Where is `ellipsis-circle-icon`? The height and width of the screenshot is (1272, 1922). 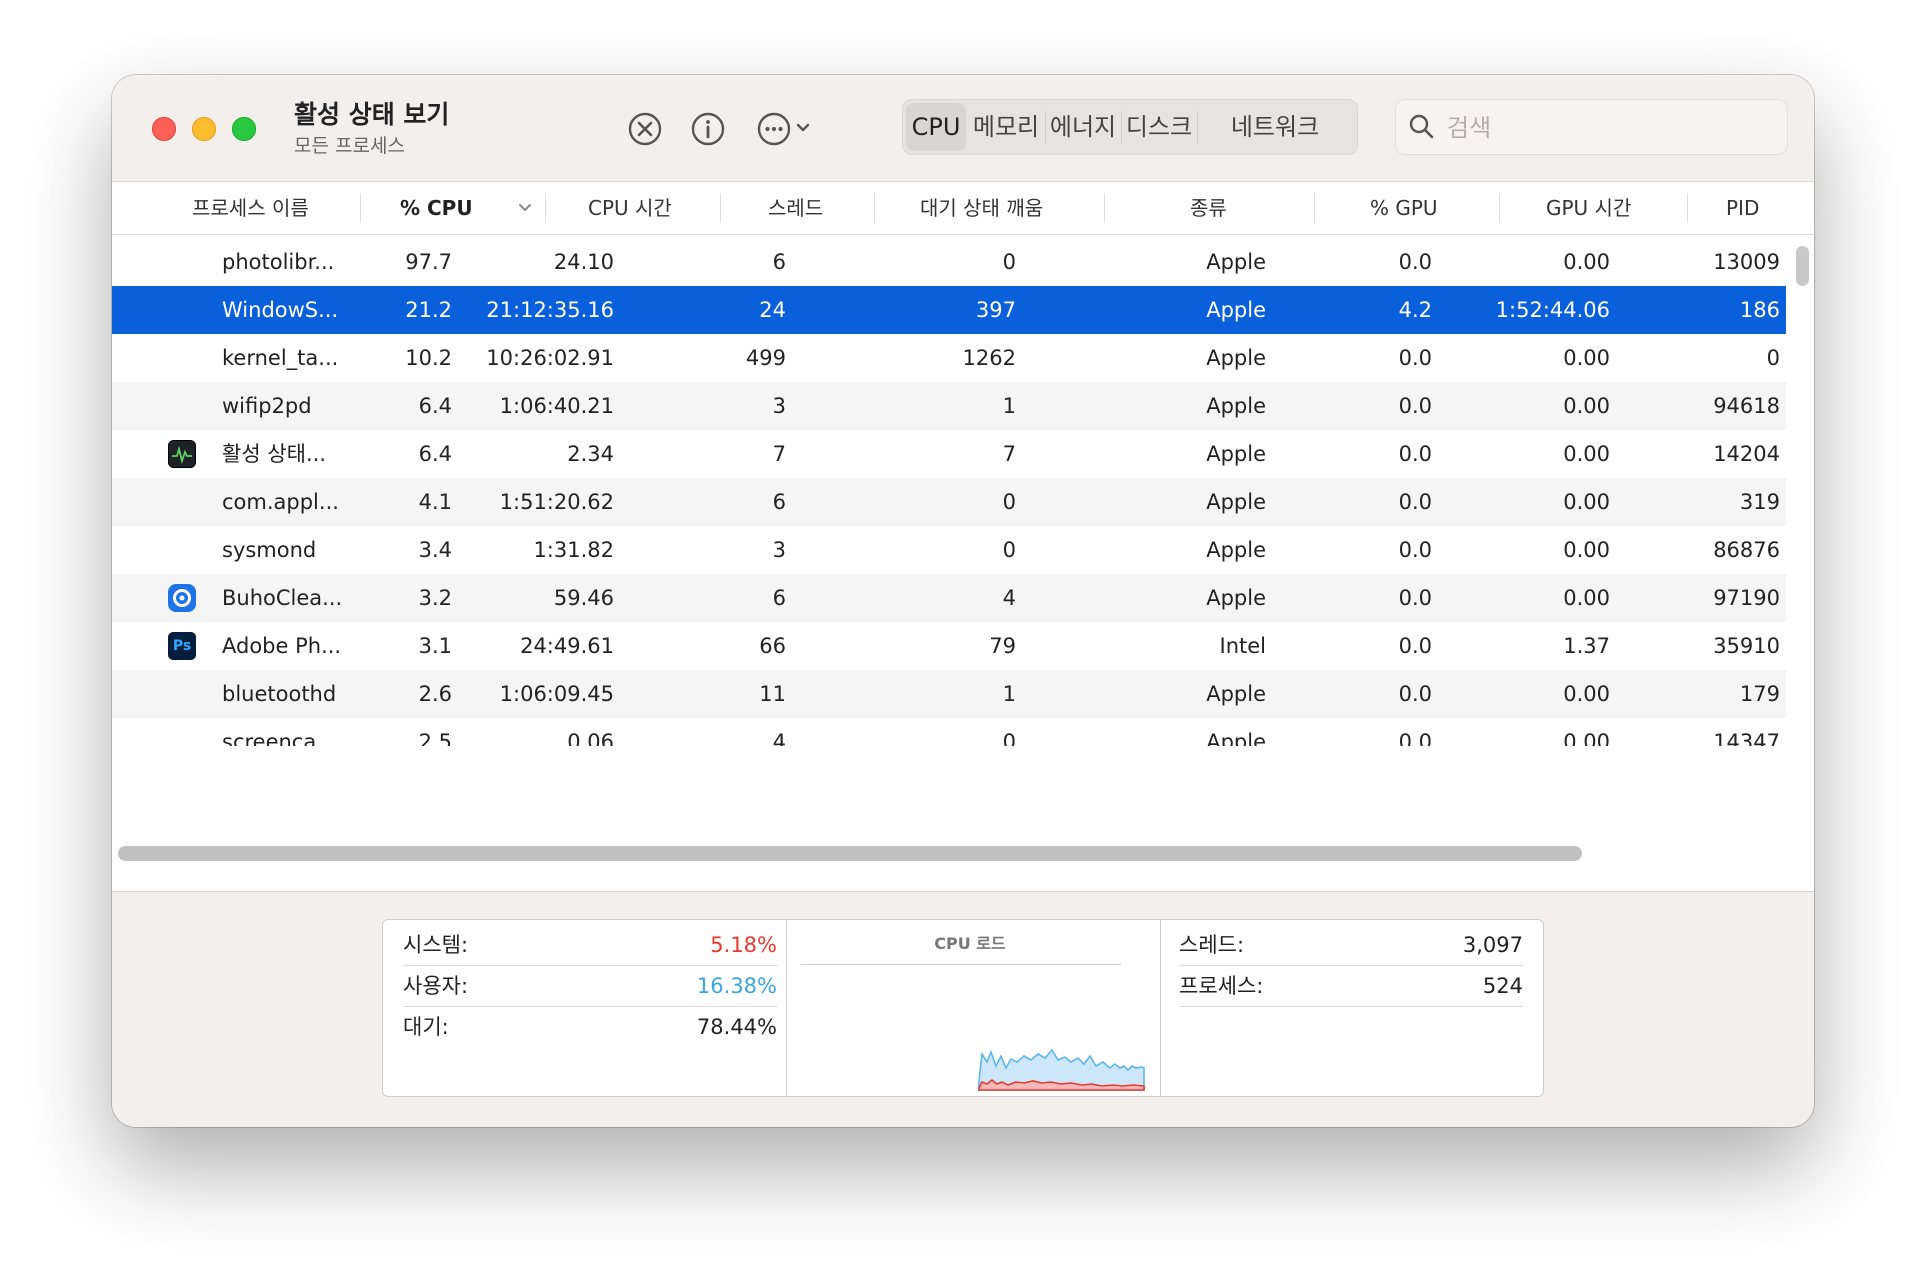 ellipsis-circle-icon is located at coordinates (786, 129).